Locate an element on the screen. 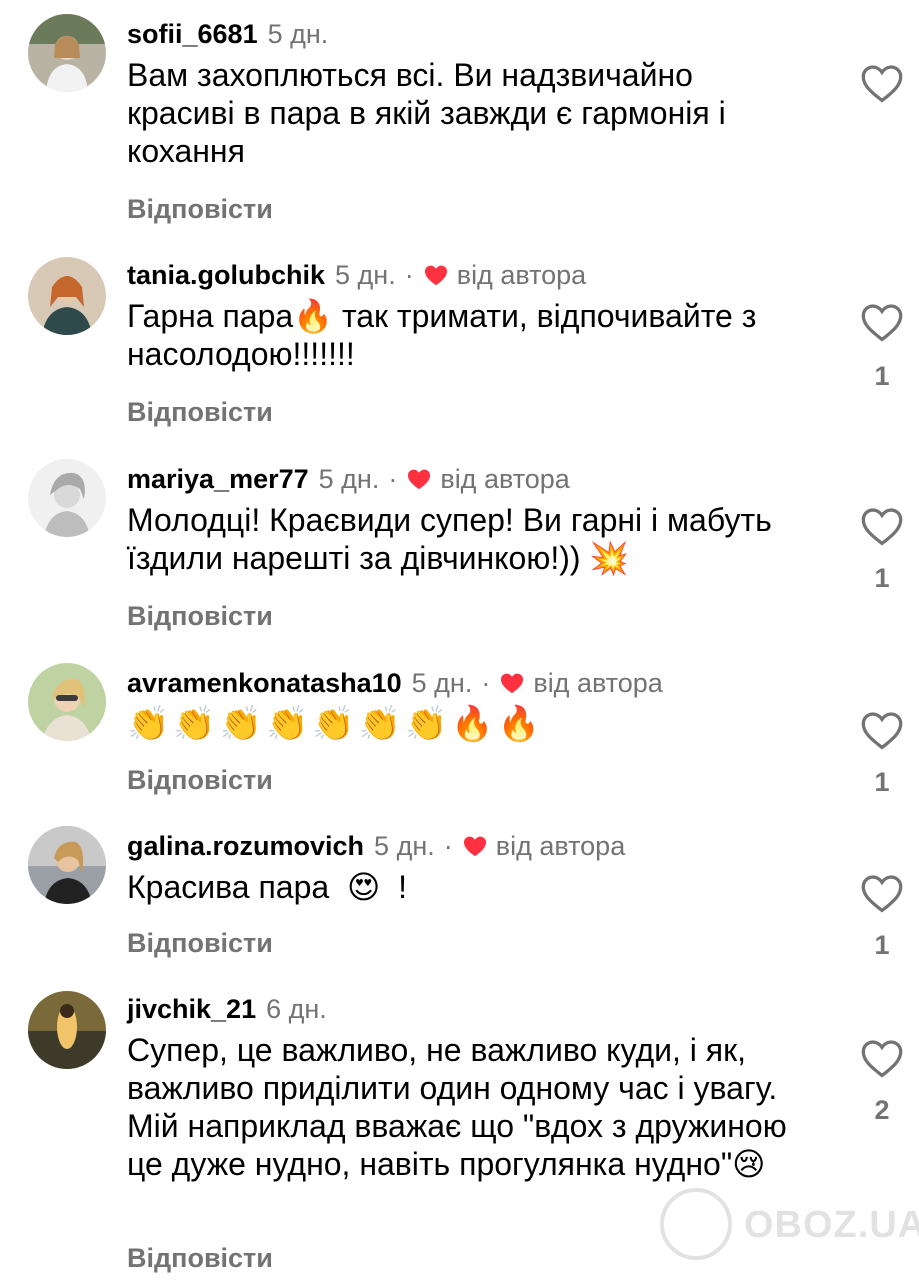  comment-meta: galina.rozumovich 5 дн. · від автора is located at coordinates (376, 846).